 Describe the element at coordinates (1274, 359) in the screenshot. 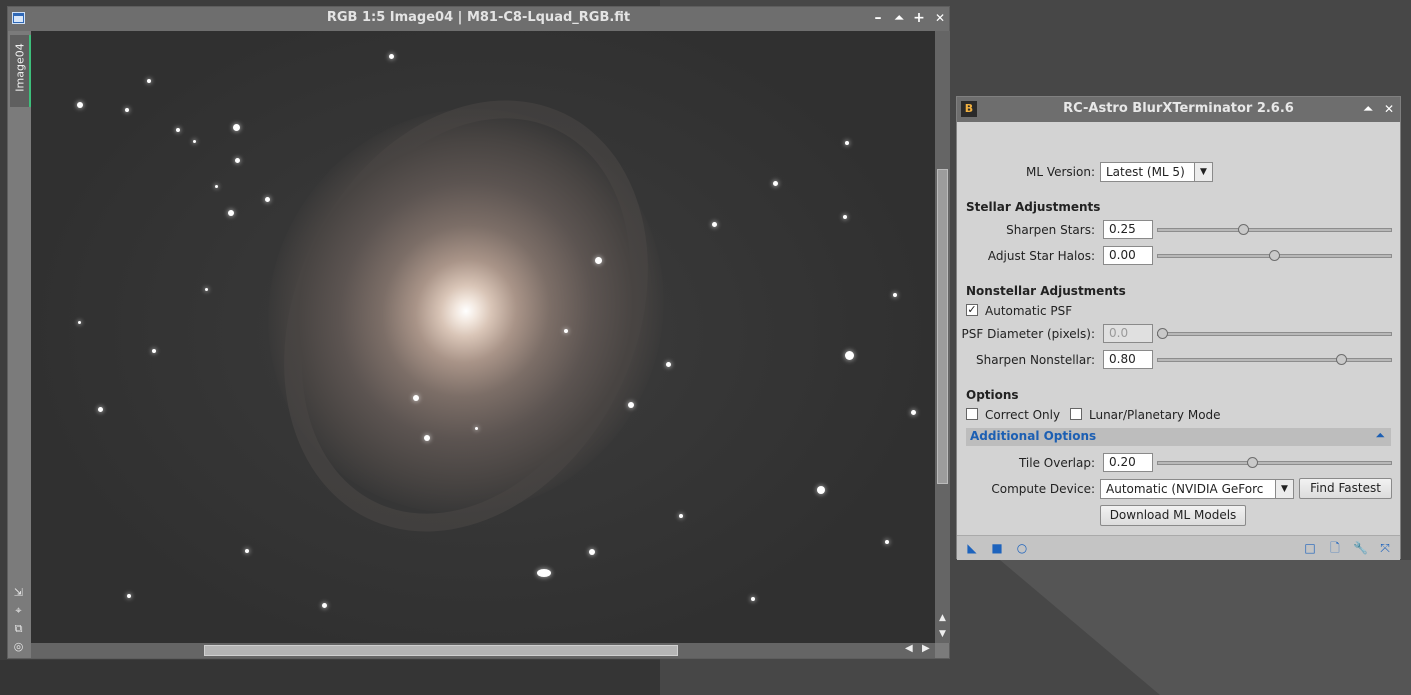

I see `sharpen-nonstellar-slider` at that location.